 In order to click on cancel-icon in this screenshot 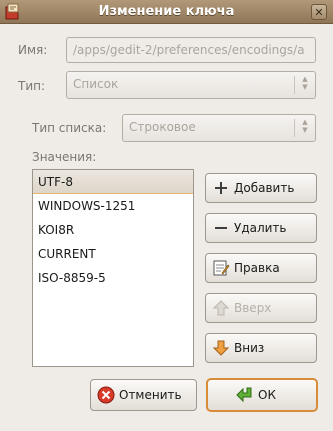, I will do `click(106, 395)`.